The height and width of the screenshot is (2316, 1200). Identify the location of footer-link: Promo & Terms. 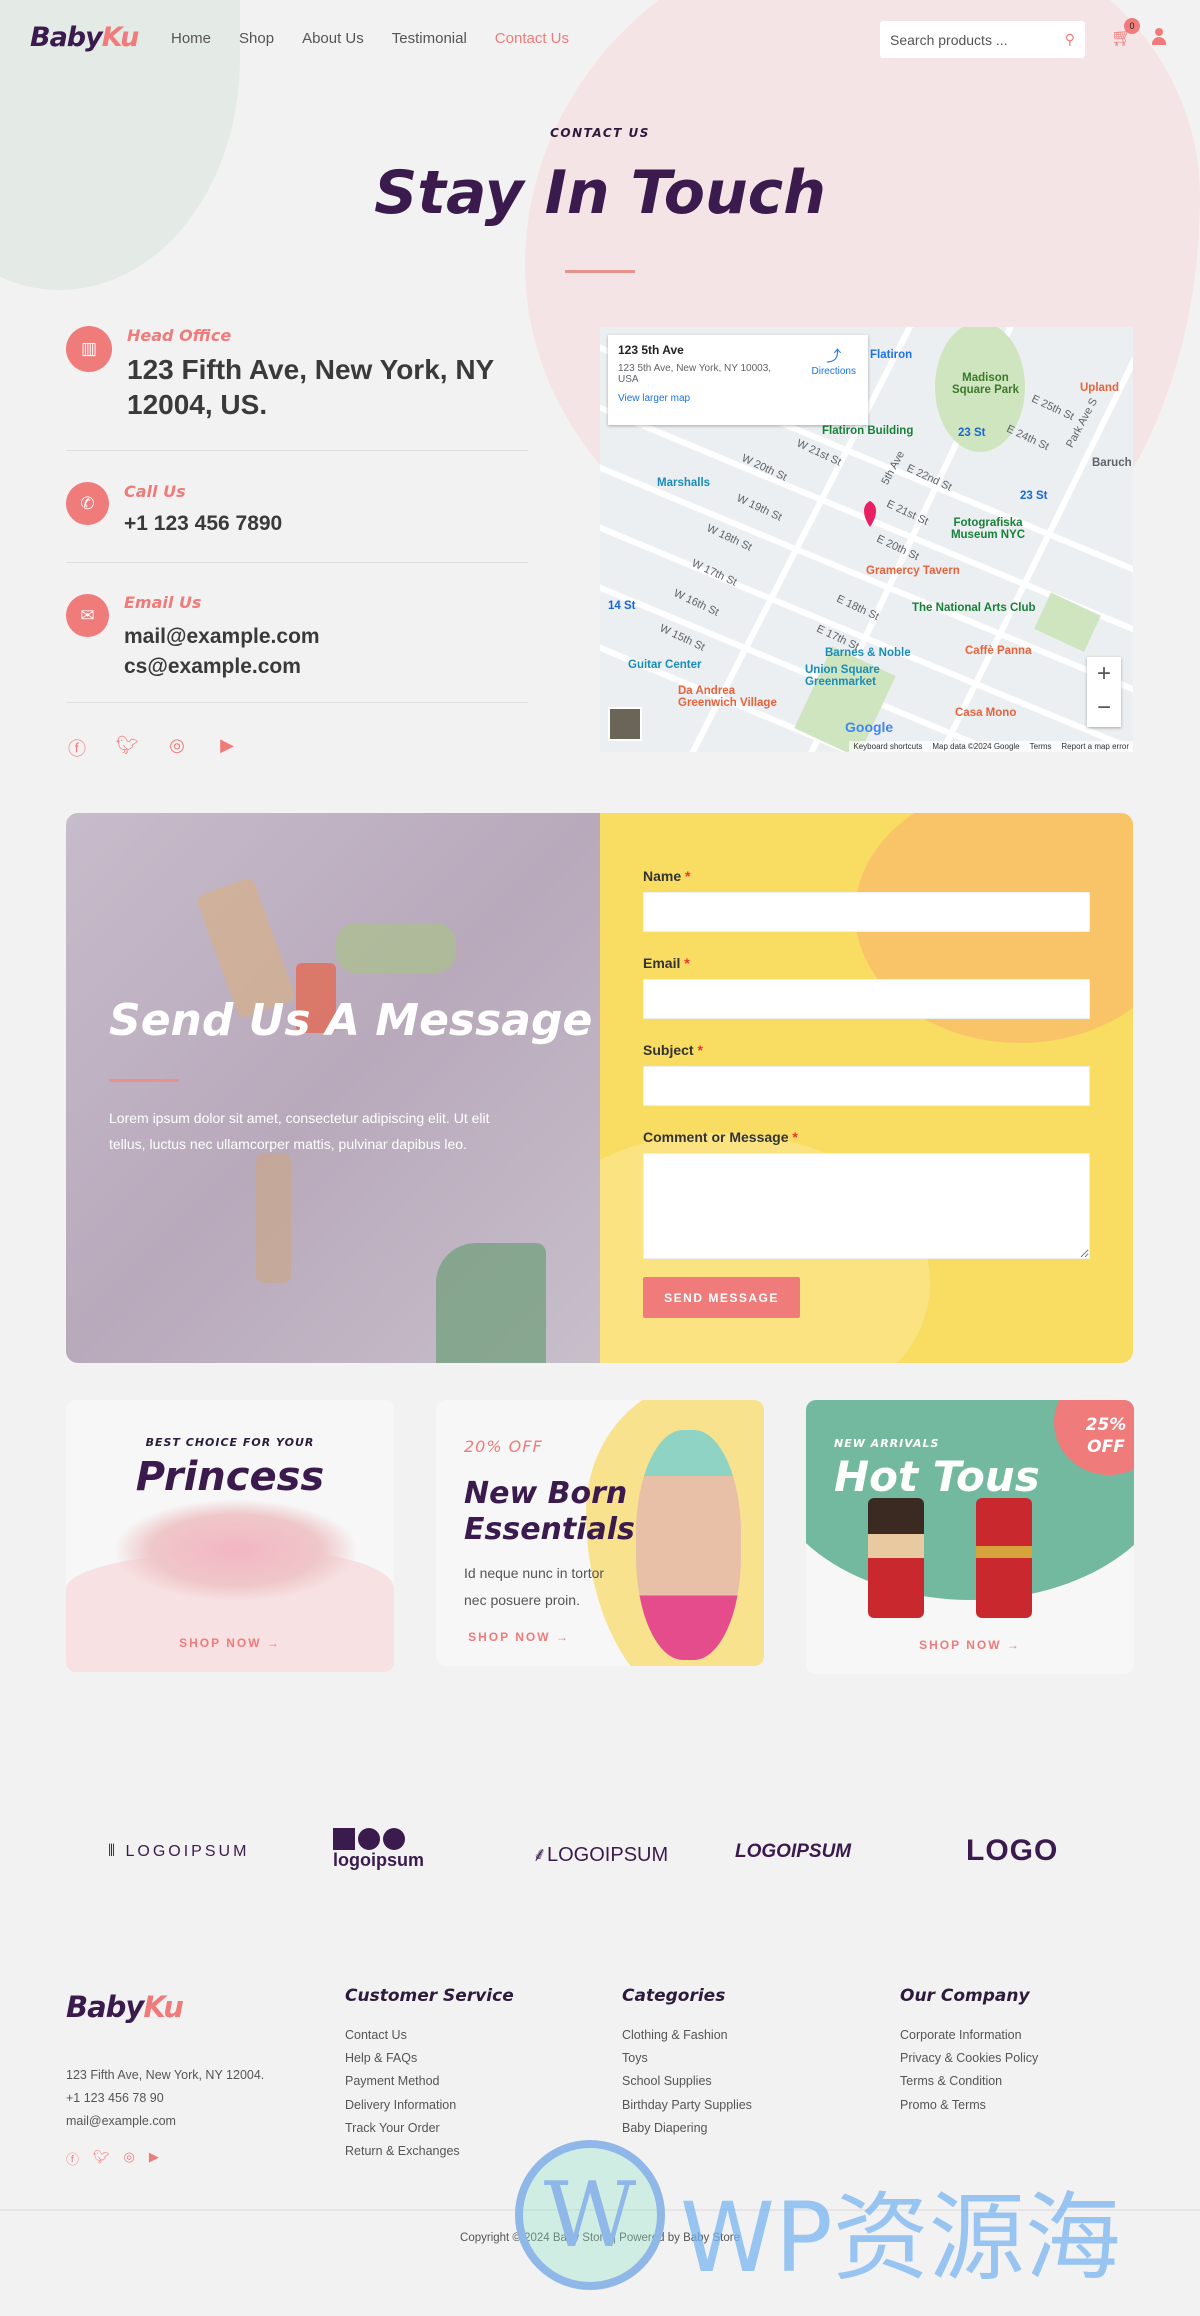
(969, 2105).